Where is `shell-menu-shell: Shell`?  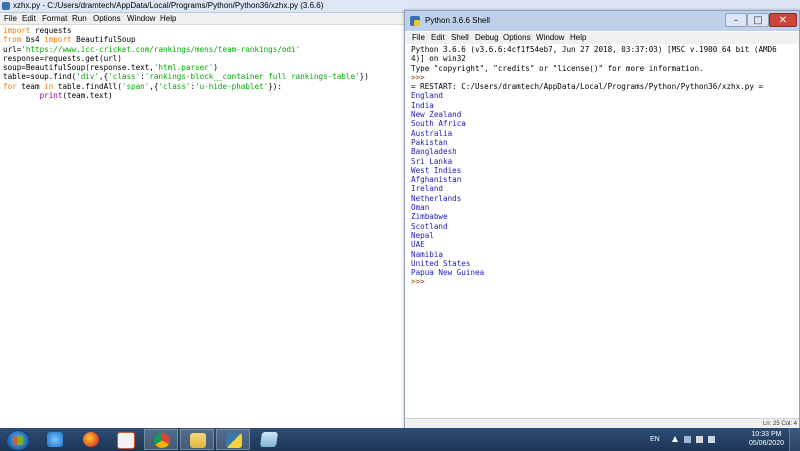
shell-menu-shell: Shell is located at coordinates (460, 37).